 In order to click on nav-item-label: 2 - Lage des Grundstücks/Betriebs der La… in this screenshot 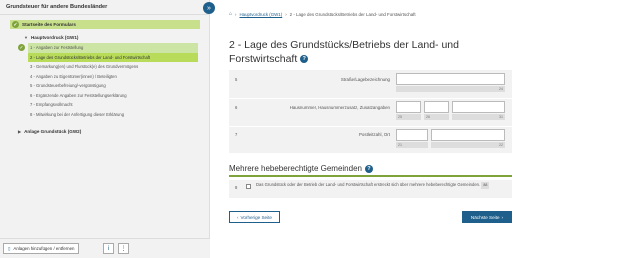, I will do `click(90, 57)`.